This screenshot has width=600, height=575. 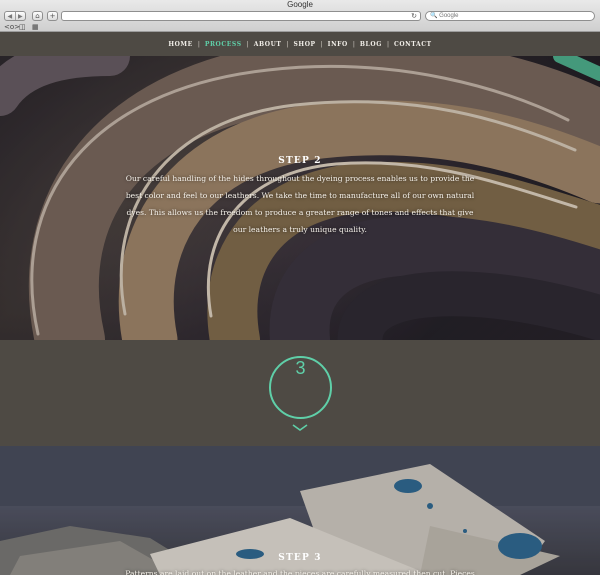 What do you see at coordinates (10, 16) in the screenshot?
I see `back-icon: ◀` at bounding box center [10, 16].